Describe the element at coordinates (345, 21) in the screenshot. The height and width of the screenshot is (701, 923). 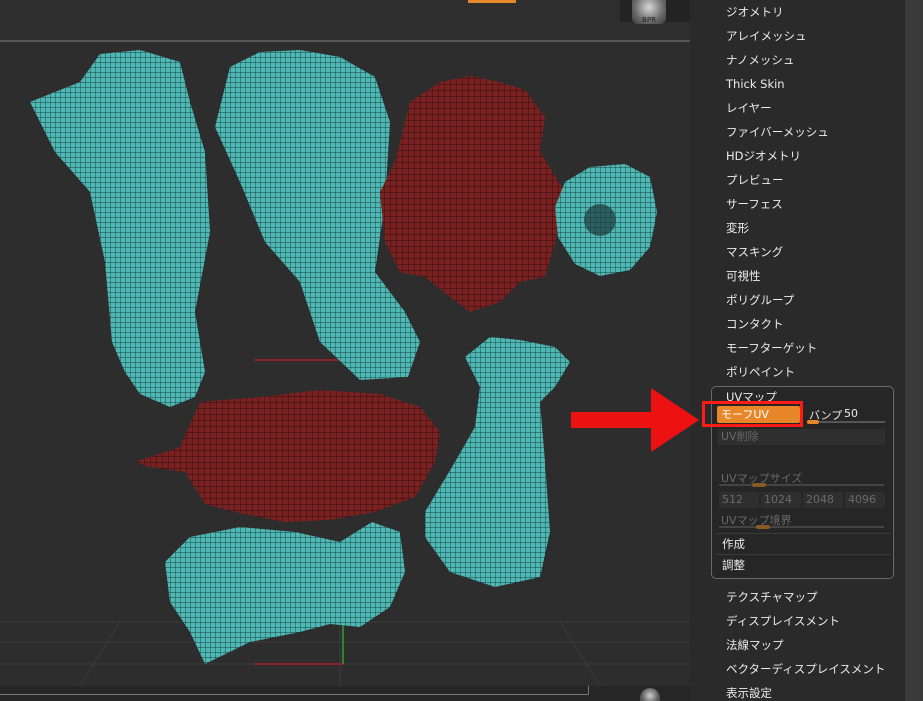
I see `top-toolbar` at that location.